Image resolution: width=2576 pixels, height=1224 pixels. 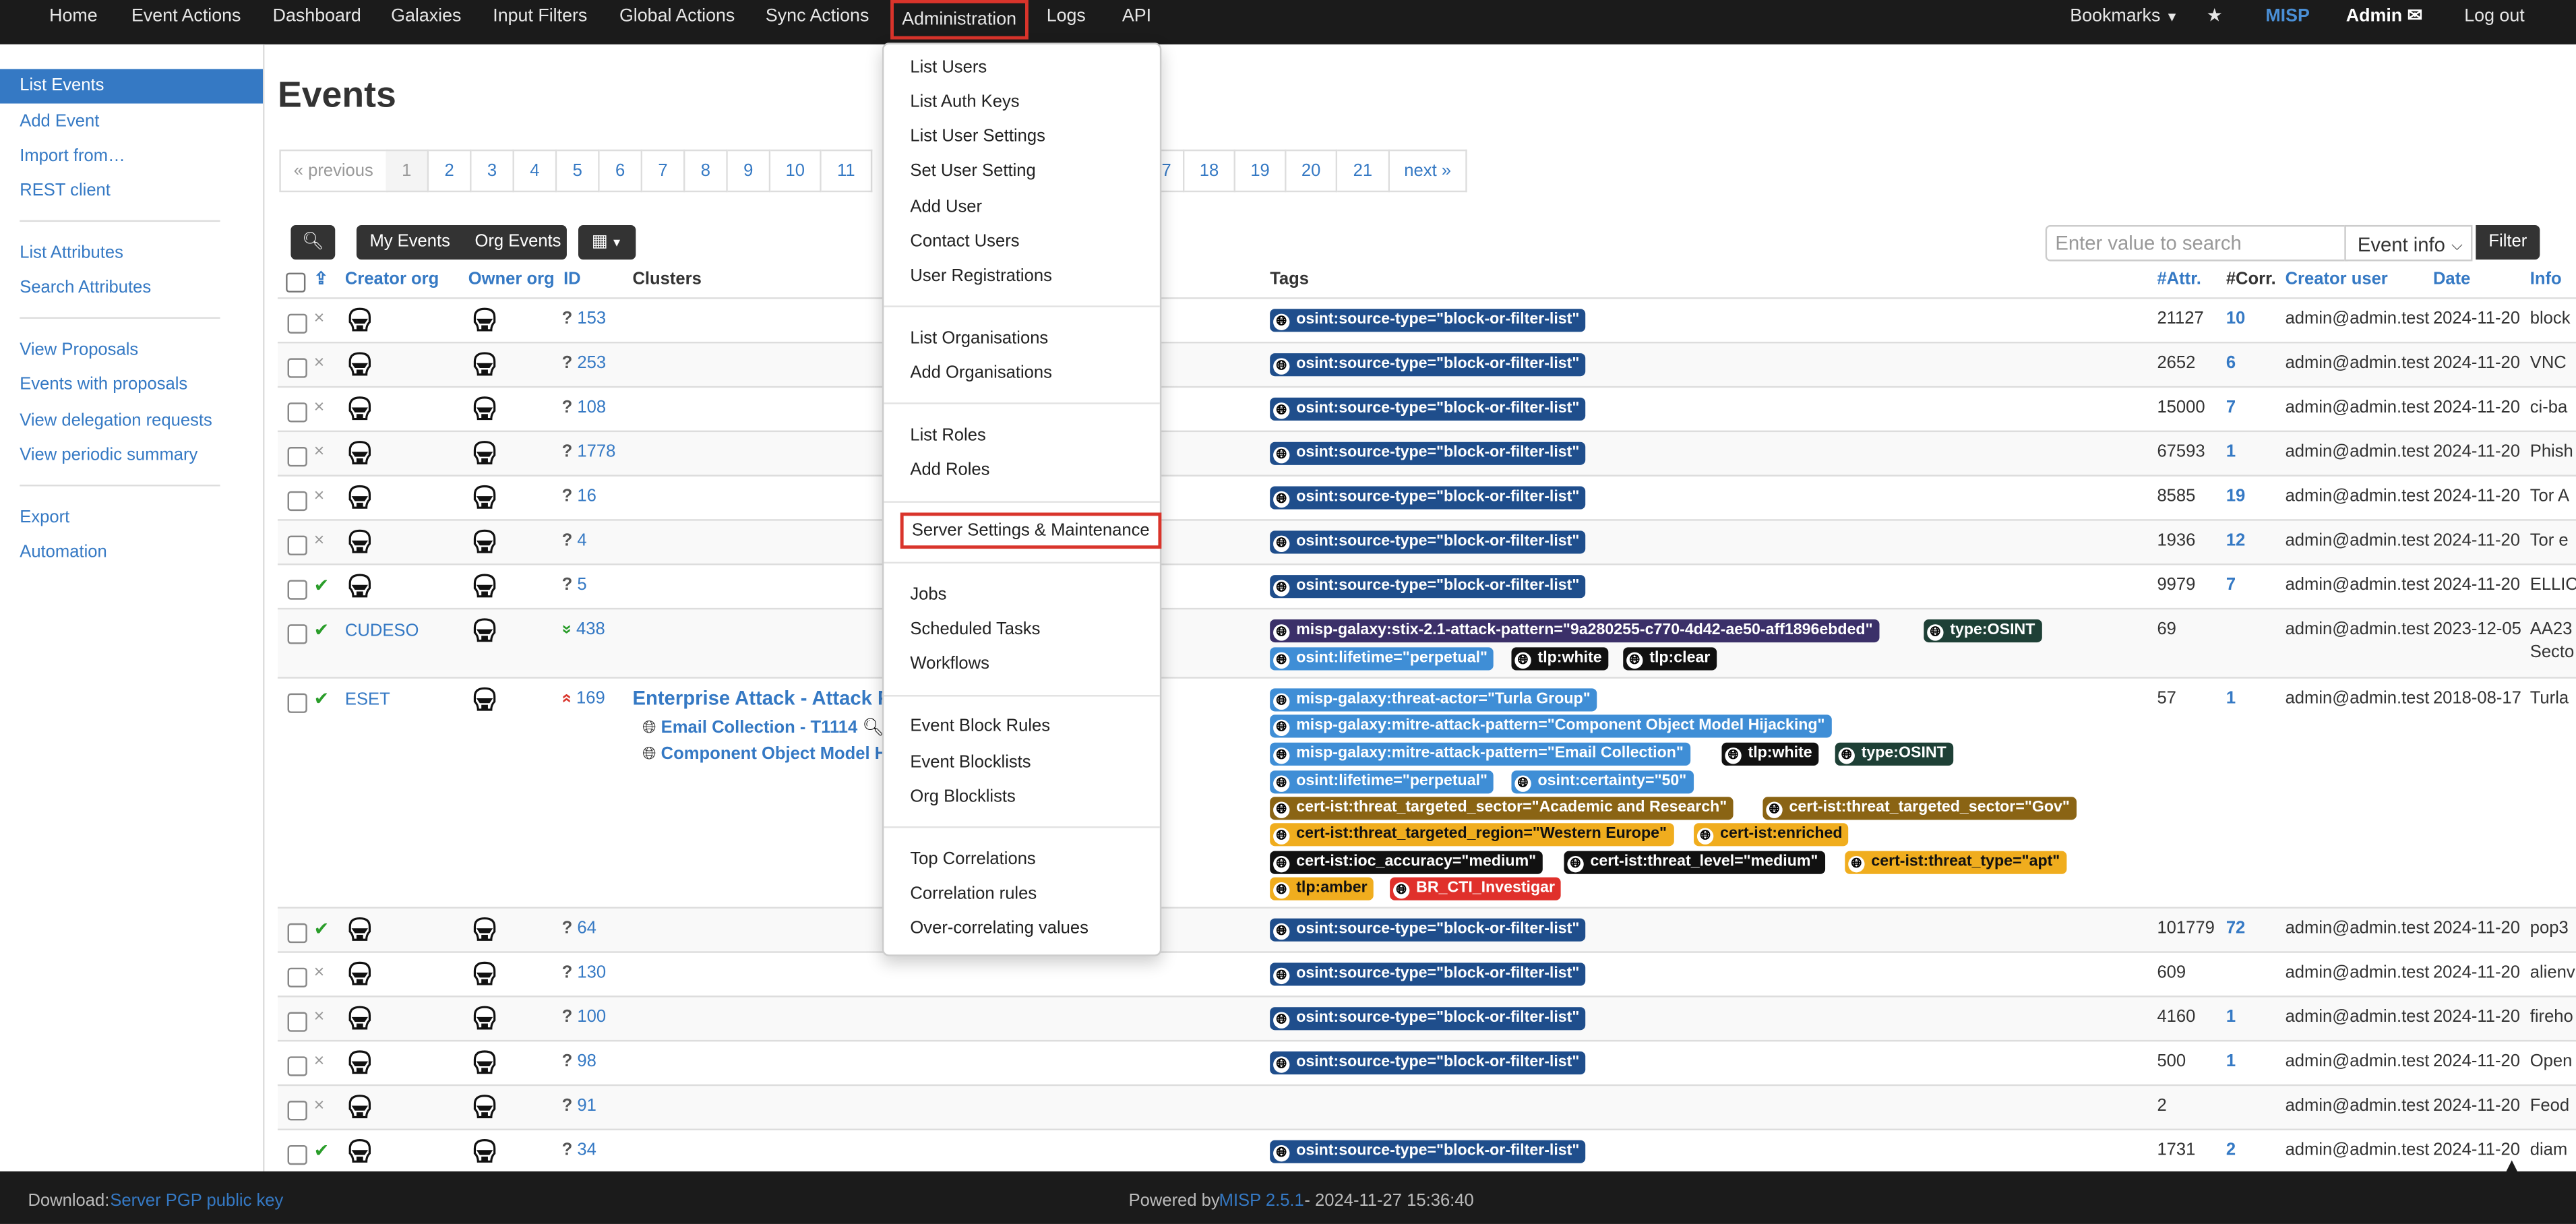 What do you see at coordinates (1137, 19) in the screenshot?
I see `nav-api: API` at bounding box center [1137, 19].